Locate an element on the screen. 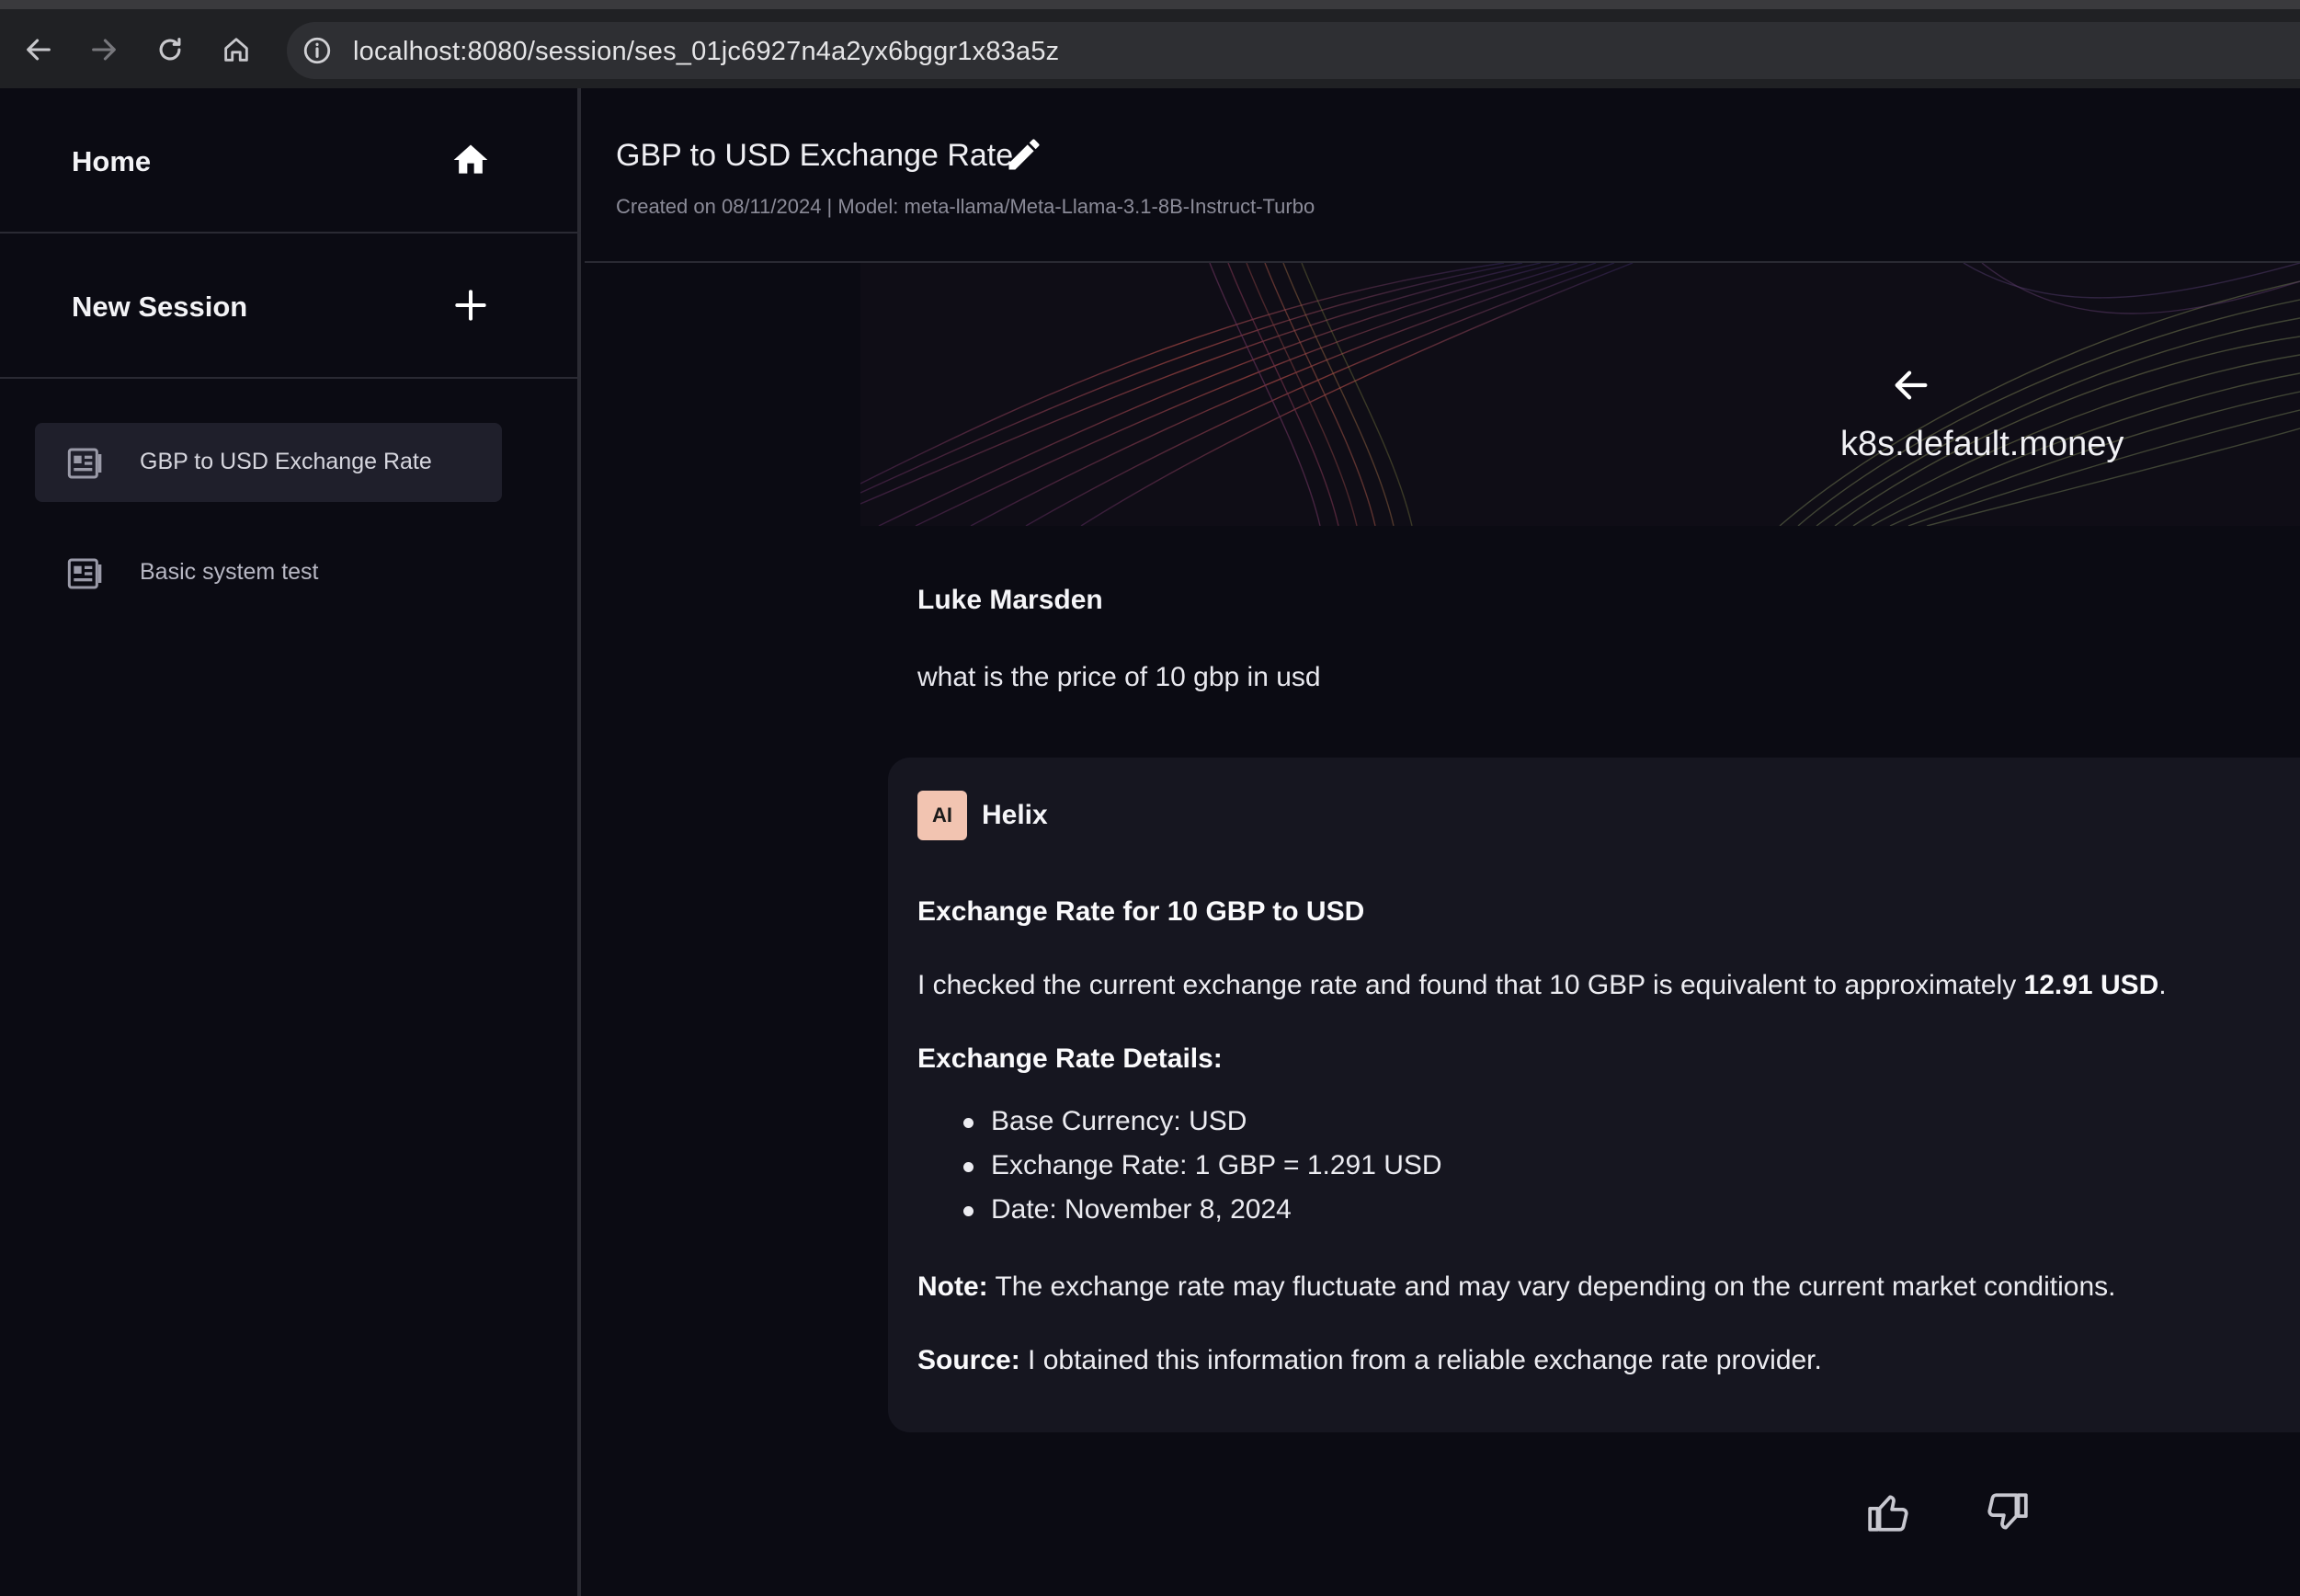 The height and width of the screenshot is (1596, 2300). intro-end: . is located at coordinates (2162, 985).